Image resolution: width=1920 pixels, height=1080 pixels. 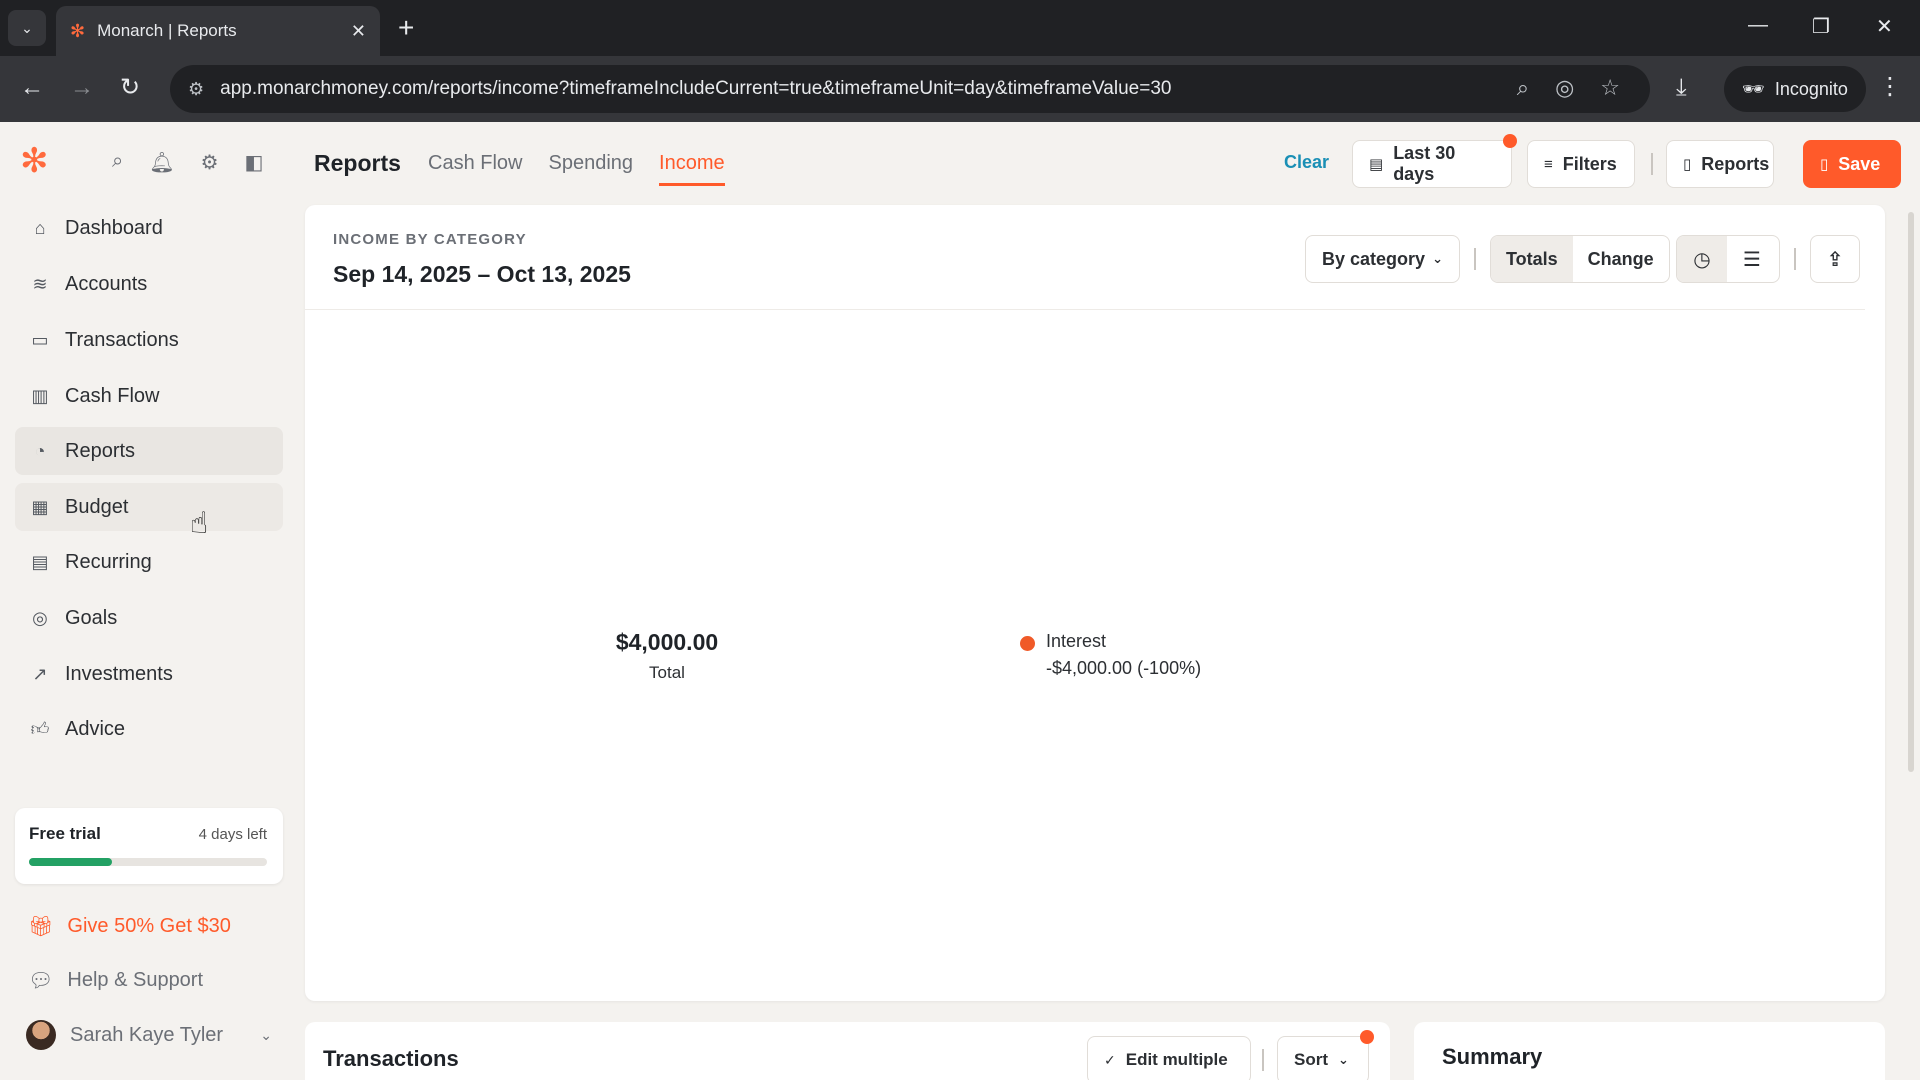 I want to click on bar-chart-icon: ☰, so click(x=1752, y=259).